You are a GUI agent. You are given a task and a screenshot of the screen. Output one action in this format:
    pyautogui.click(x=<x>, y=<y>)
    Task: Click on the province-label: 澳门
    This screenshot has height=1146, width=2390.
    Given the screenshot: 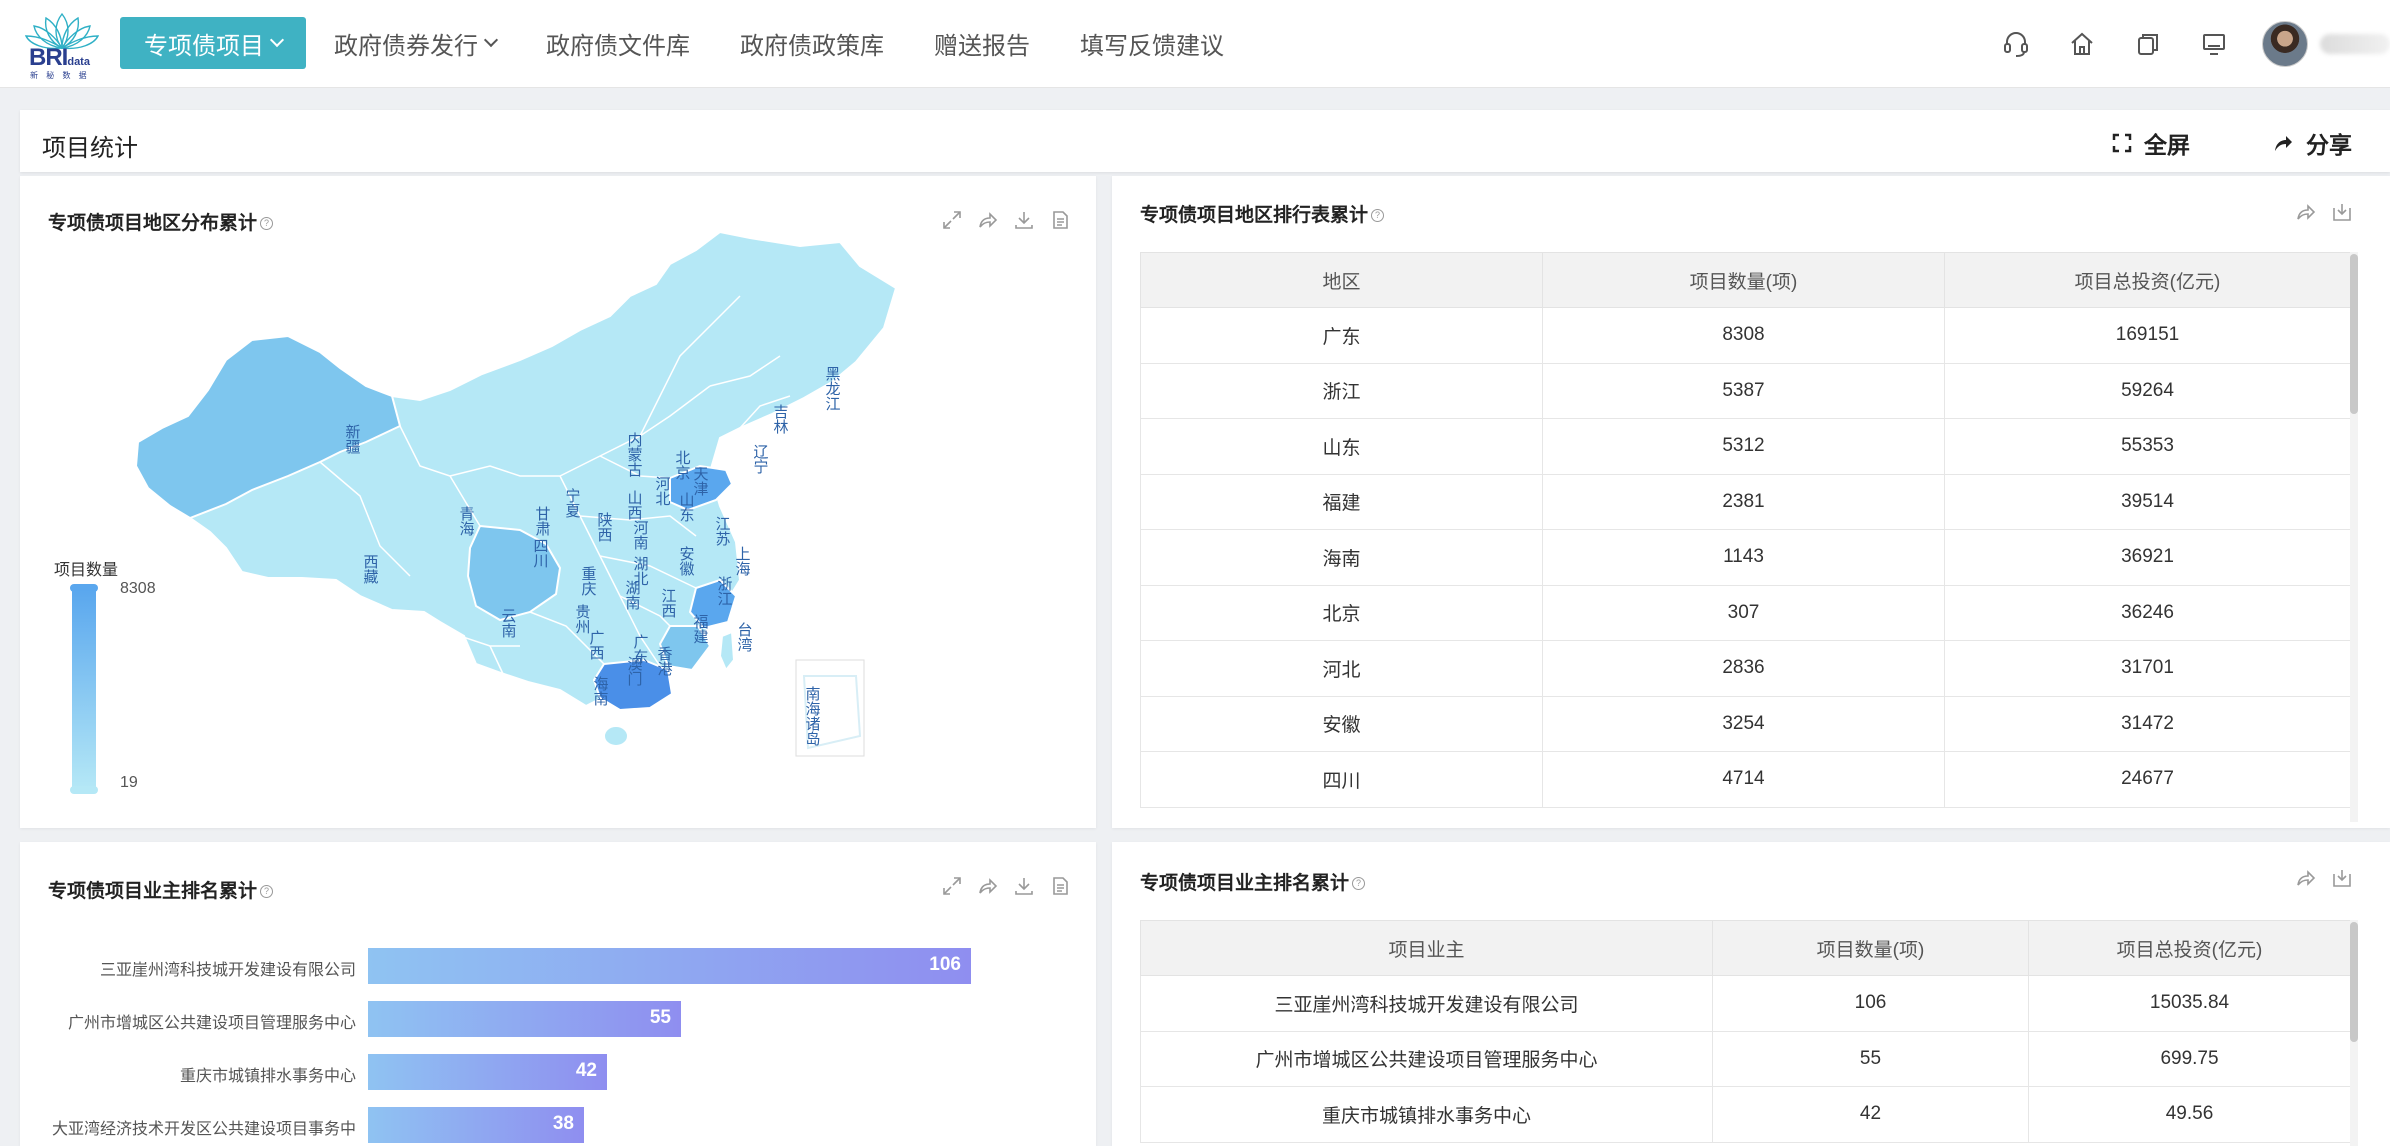 What is the action you would take?
    pyautogui.click(x=634, y=671)
    